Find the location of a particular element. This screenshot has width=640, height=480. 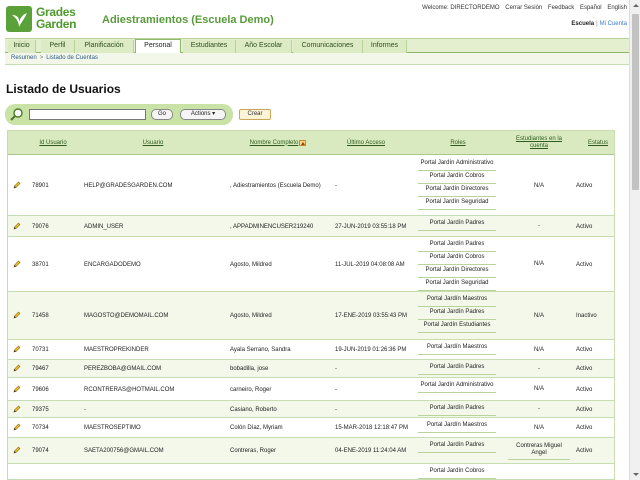

tab-planificacion: Planificación is located at coordinates (104, 46).